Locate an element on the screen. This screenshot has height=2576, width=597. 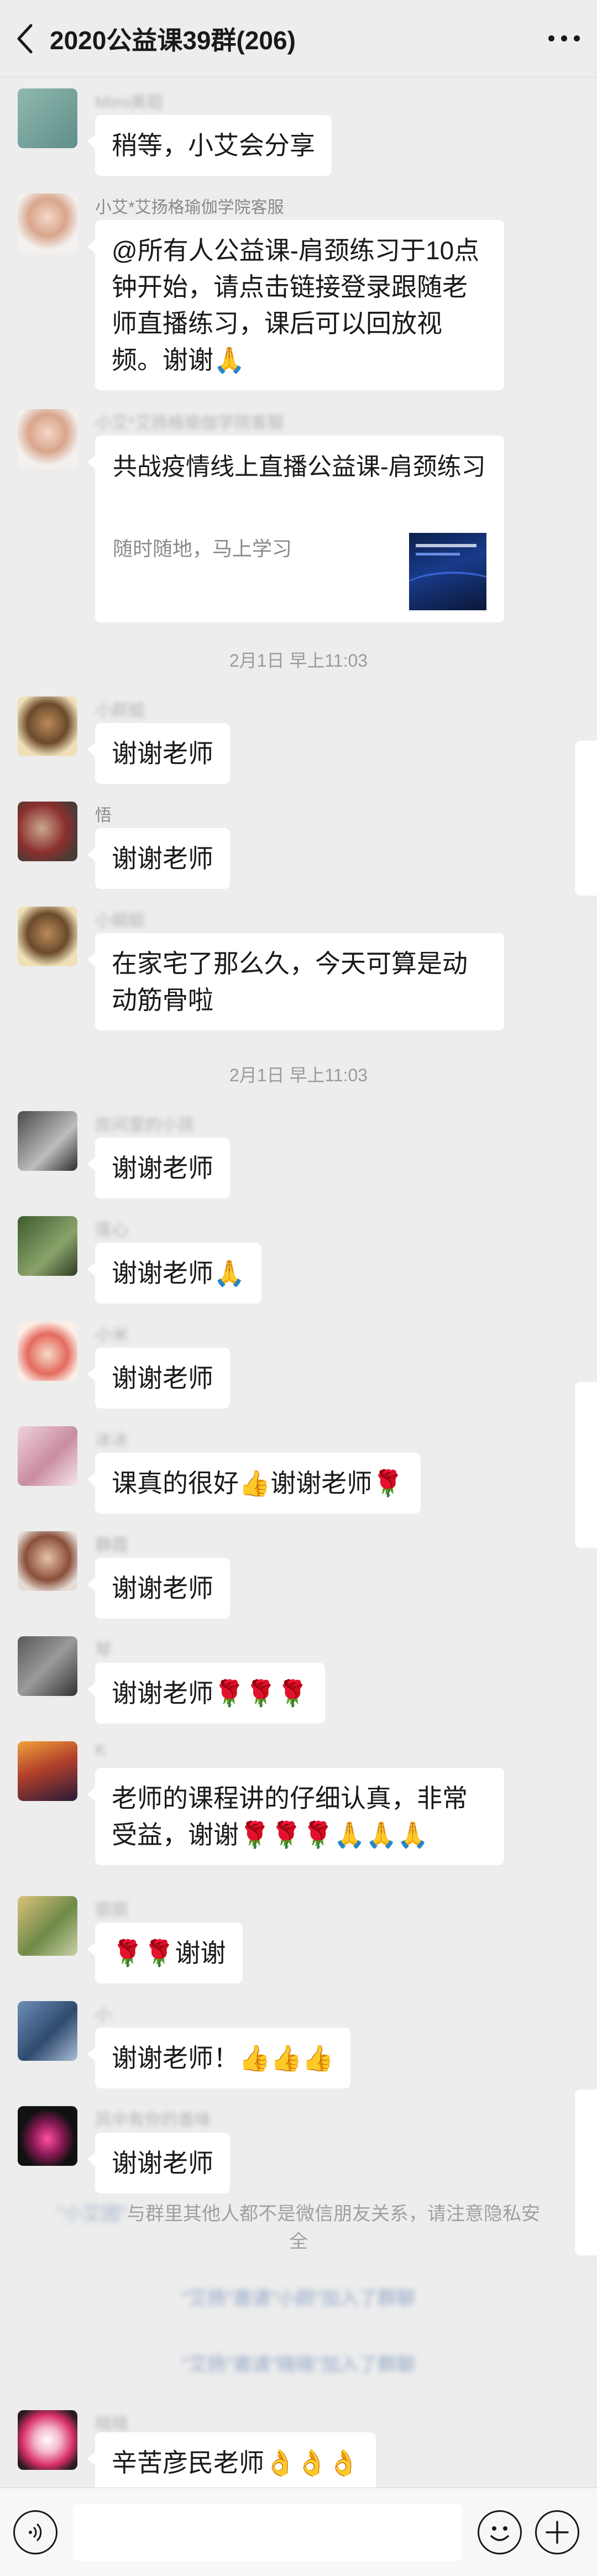
message-bubble: 课真的很好👍谢谢老师🌹 is located at coordinates (254, 1483).